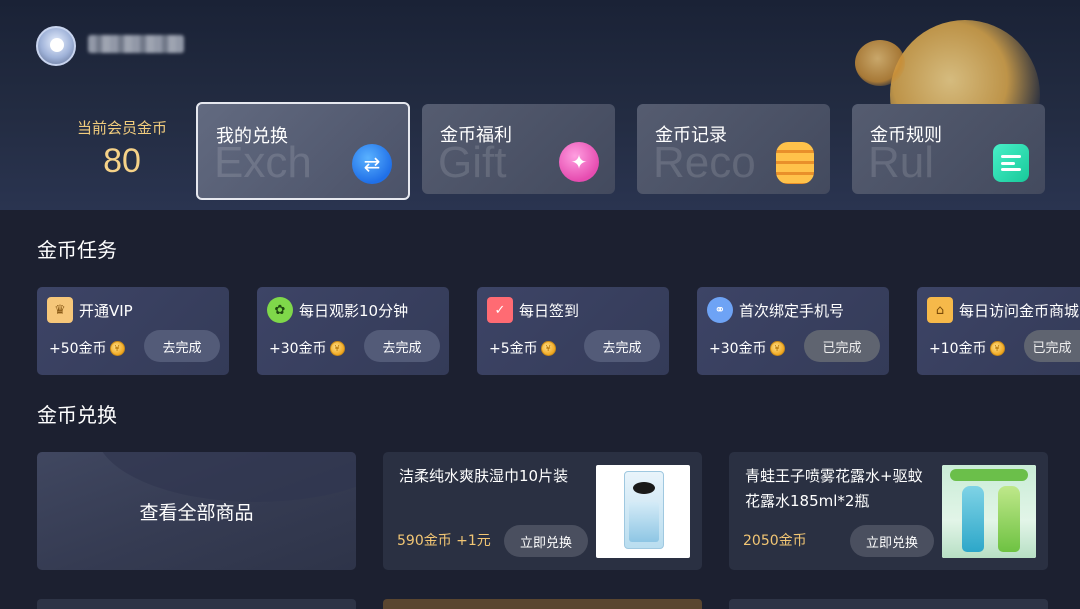 This screenshot has width=1080, height=609. Describe the element at coordinates (444, 541) in the screenshot. I see `product-price: 590金币 +1元` at that location.